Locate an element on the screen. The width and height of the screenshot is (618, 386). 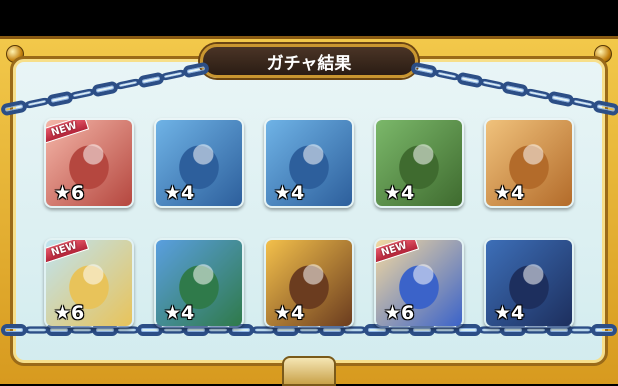
page-title: ガチャ結果 is located at coordinates (309, 61).